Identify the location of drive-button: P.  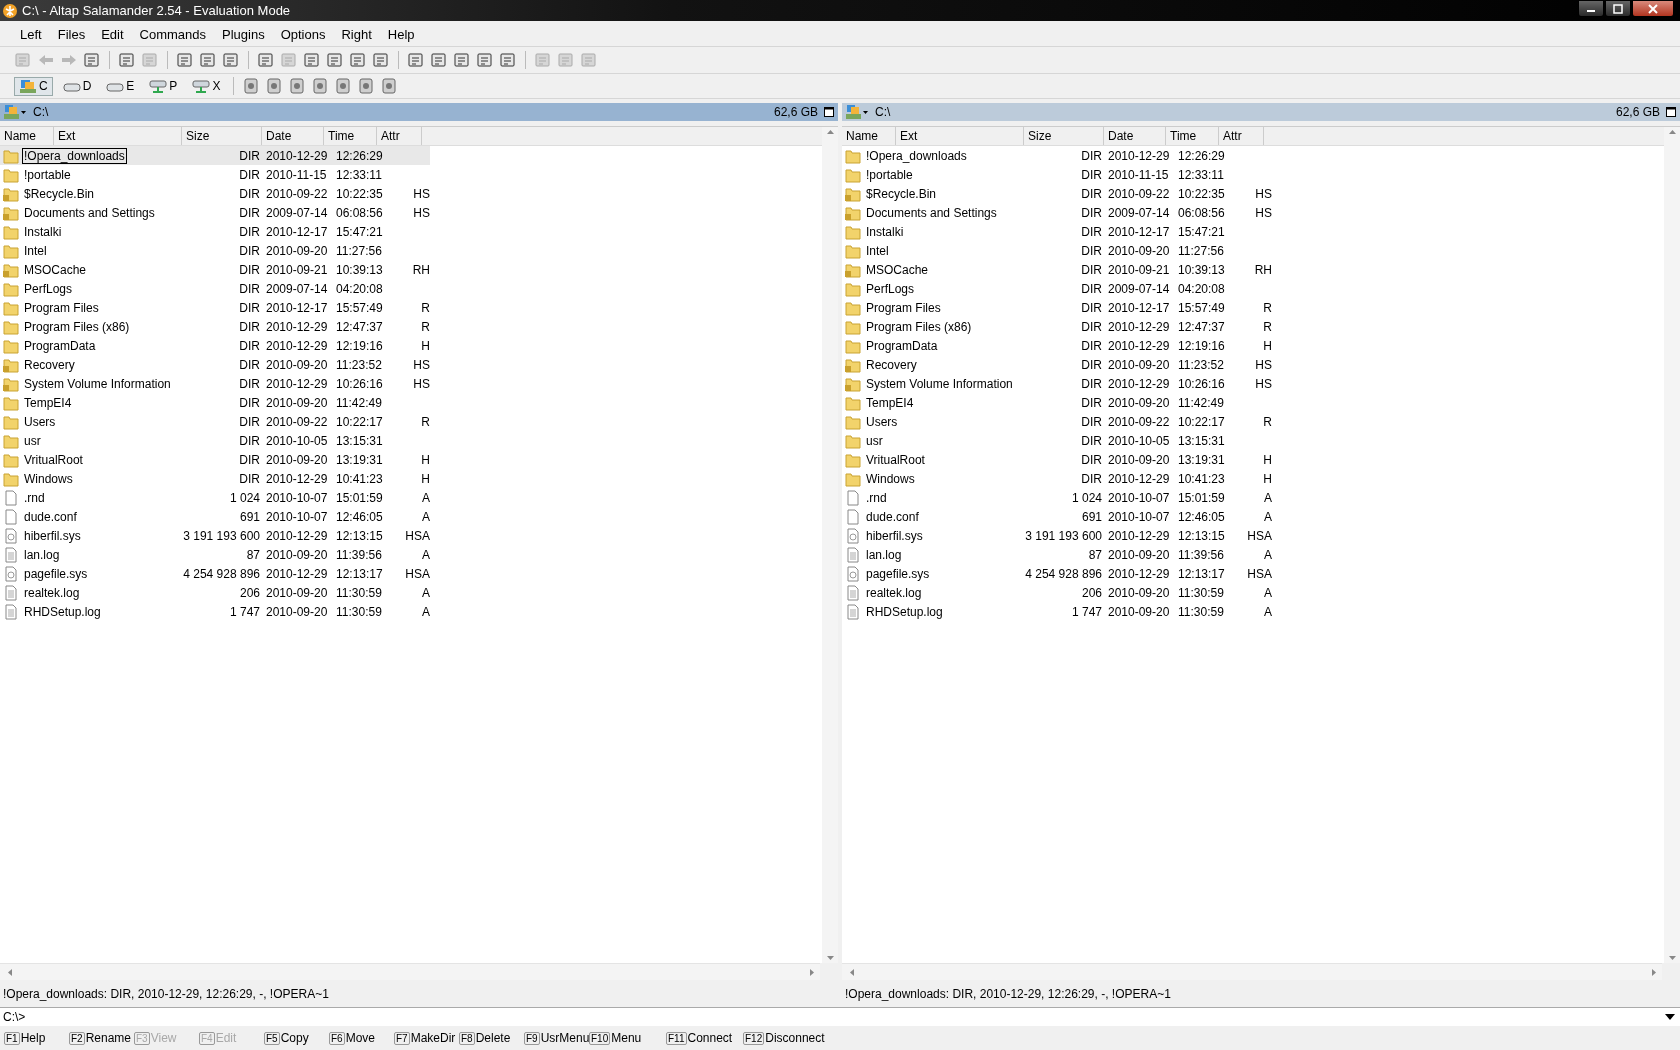
(163, 86).